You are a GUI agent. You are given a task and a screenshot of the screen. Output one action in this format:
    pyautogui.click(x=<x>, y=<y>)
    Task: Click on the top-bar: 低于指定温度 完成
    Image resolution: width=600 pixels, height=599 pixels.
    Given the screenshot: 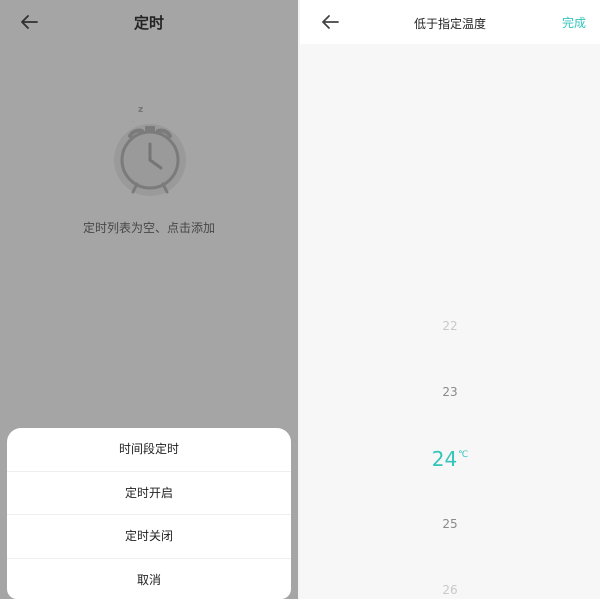 What is the action you would take?
    pyautogui.click(x=450, y=22)
    